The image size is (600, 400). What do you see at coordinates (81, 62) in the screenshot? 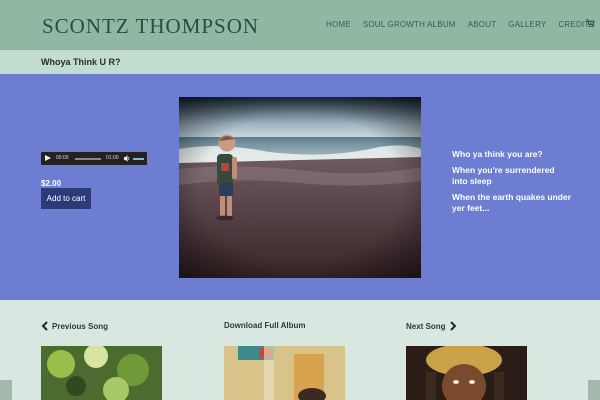
I see `page-title: Whoya Think U R?` at bounding box center [81, 62].